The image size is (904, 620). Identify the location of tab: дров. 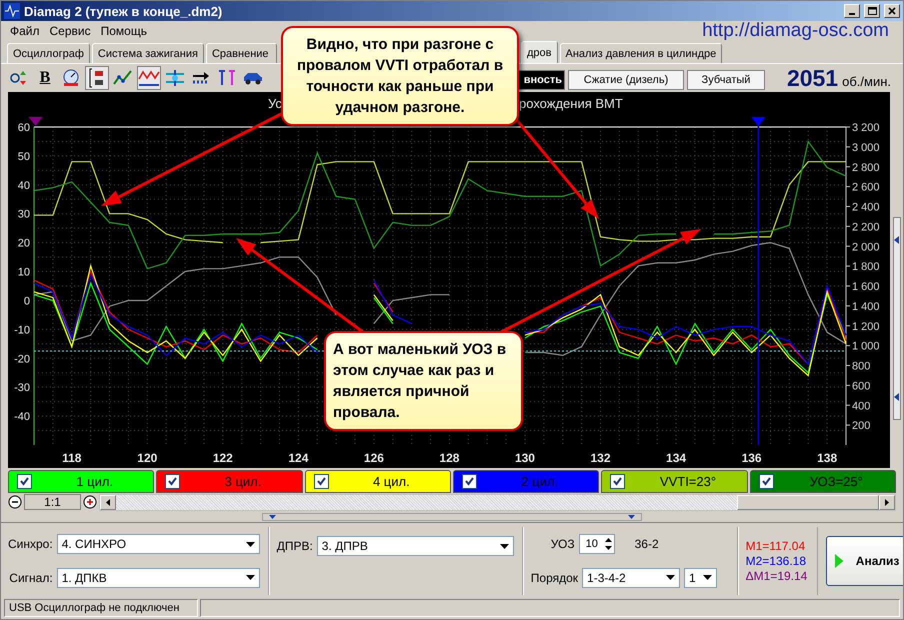
(539, 52).